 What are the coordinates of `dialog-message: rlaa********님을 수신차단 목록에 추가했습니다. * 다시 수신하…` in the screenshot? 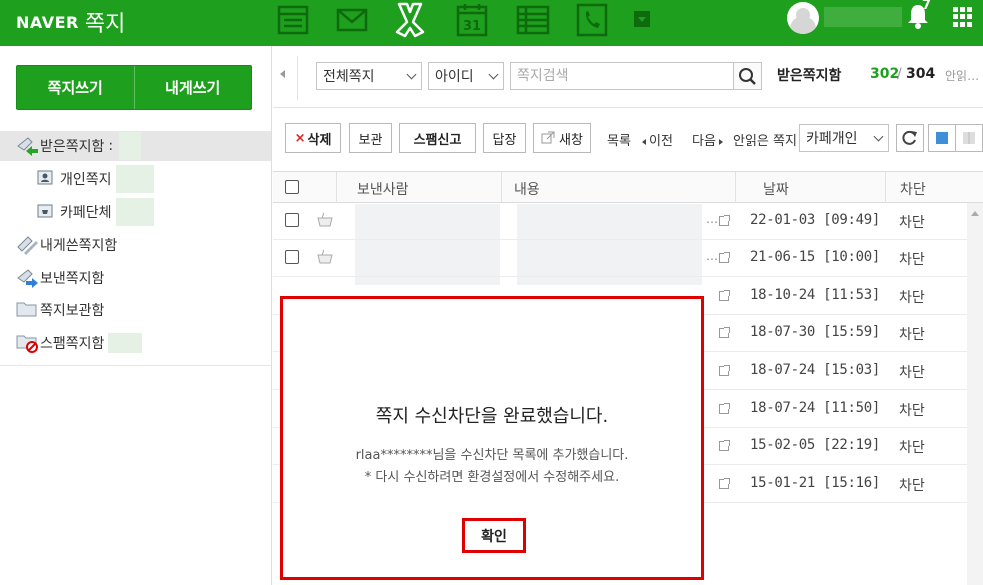 It's located at (492, 467).